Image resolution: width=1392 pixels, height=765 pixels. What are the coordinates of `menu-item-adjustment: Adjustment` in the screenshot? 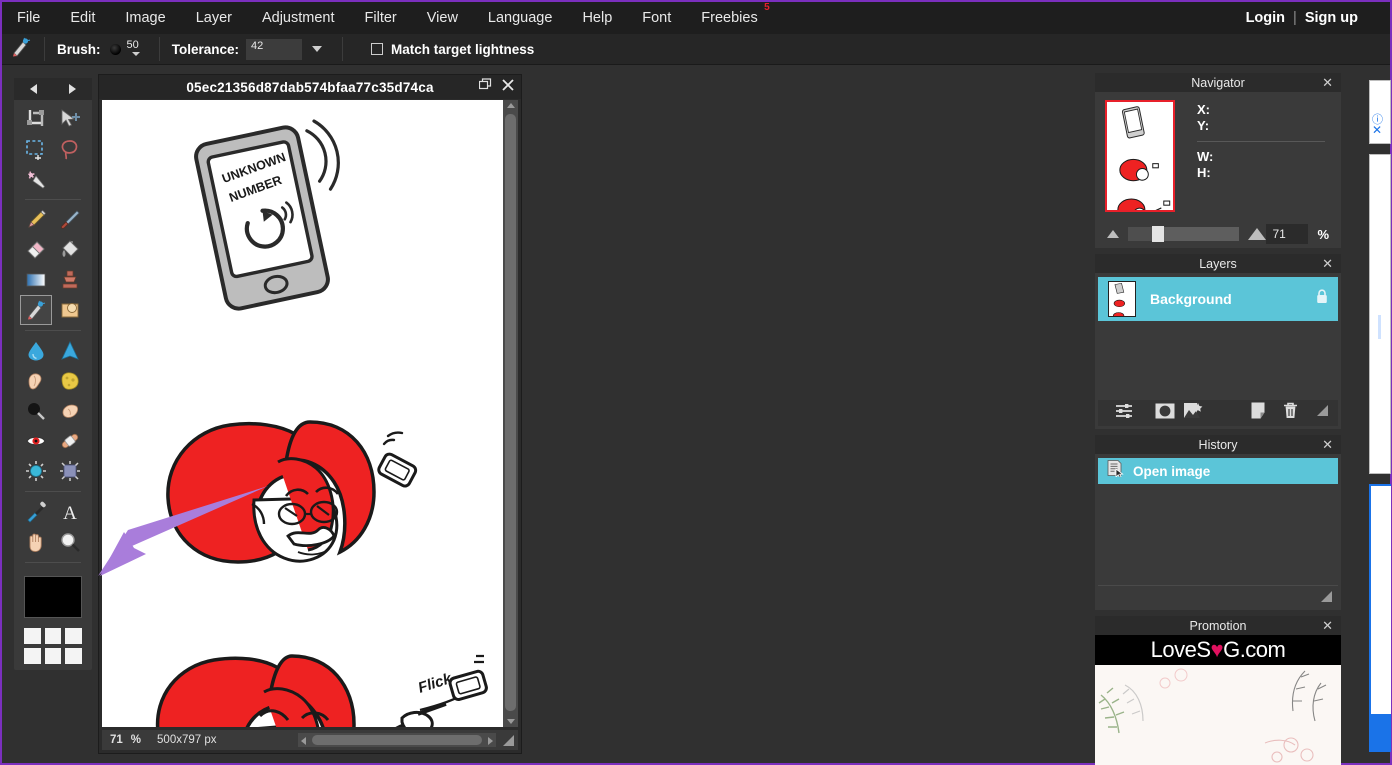 It's located at (298, 18).